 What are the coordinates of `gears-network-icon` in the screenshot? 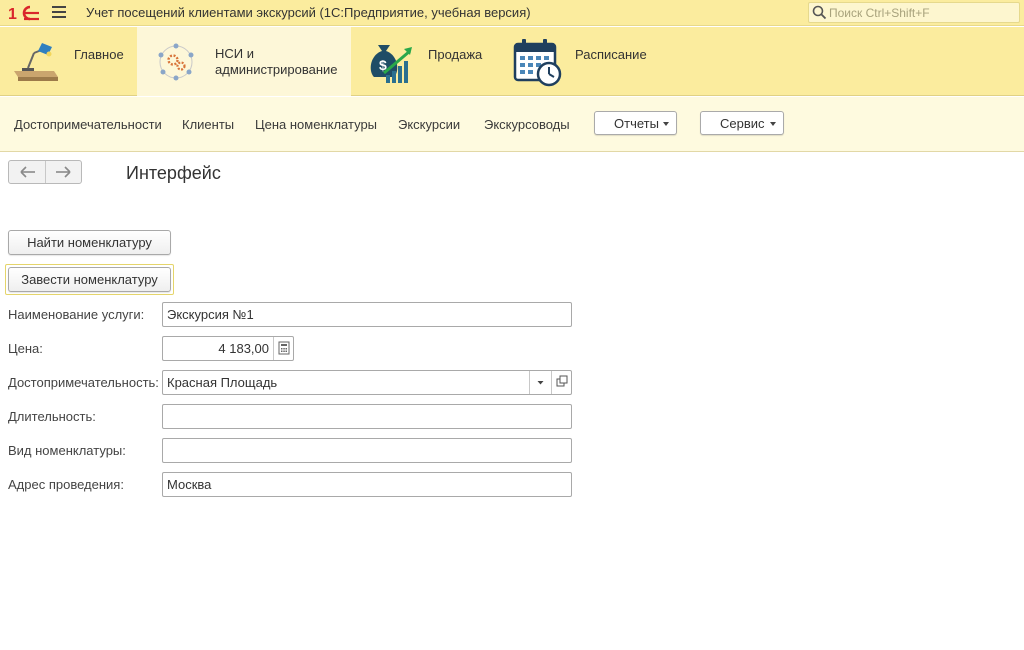 It's located at (176, 62).